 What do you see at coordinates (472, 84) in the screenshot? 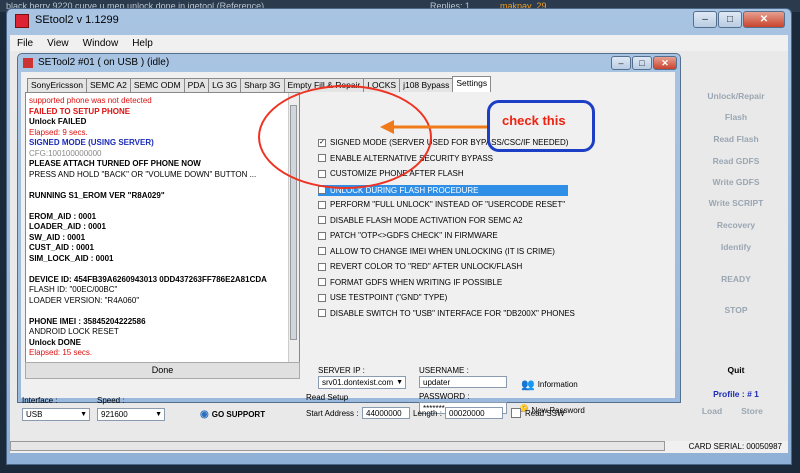
I see `tab-settings: Settings` at bounding box center [472, 84].